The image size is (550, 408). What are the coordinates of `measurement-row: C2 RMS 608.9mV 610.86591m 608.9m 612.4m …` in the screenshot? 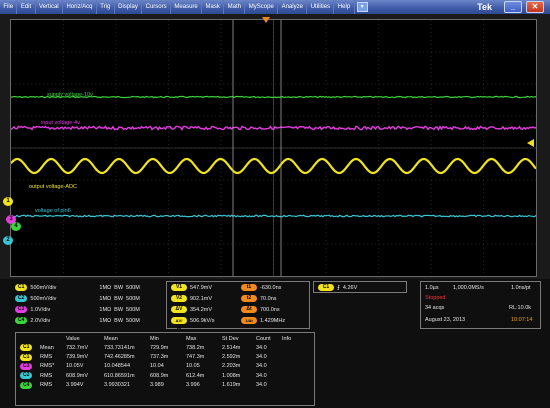 It's located at (156, 375).